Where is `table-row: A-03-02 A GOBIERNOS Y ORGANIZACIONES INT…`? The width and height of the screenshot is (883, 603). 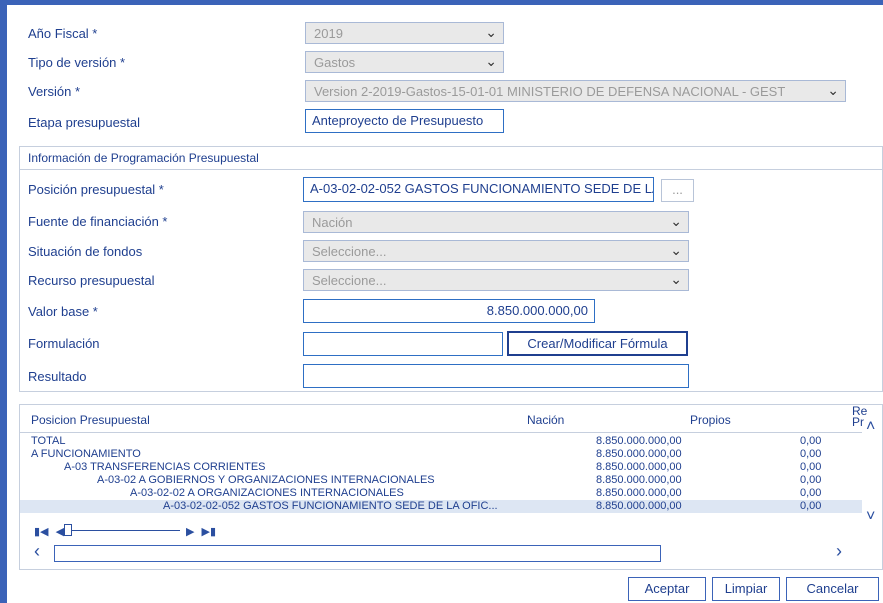
table-row: A-03-02 A GOBIERNOS Y ORGANIZACIONES INT… is located at coordinates (441, 480).